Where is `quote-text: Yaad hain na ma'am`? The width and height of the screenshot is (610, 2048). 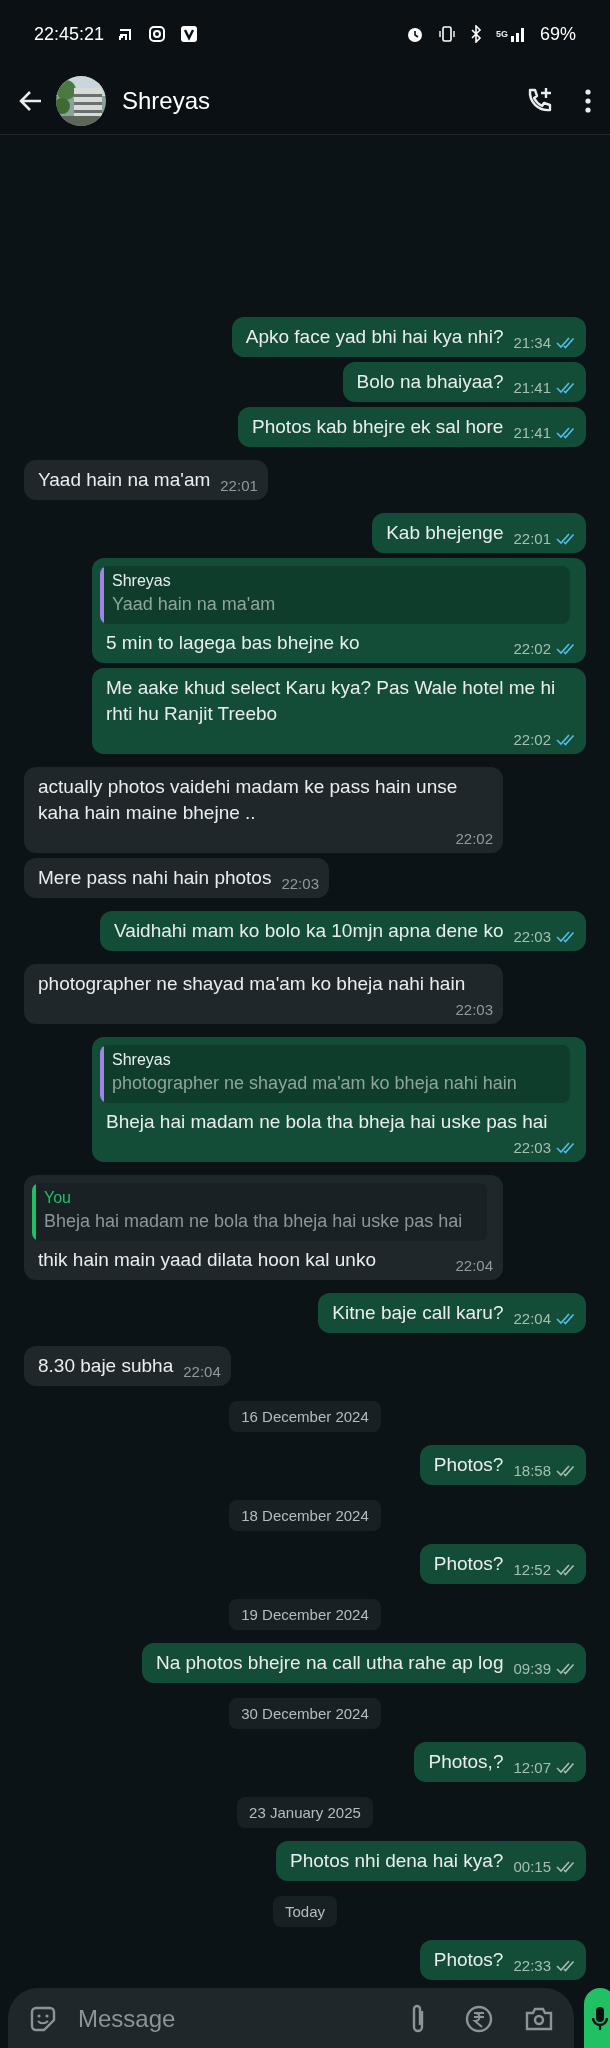
quote-text: Yaad hain na ma'am is located at coordinates (194, 604).